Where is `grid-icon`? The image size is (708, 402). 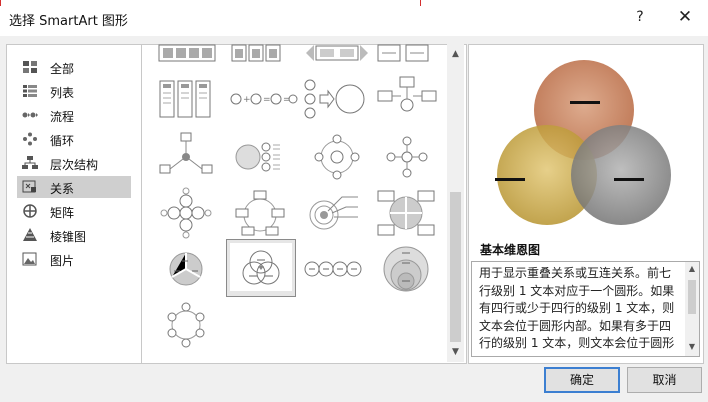
grid-icon is located at coordinates (30, 67).